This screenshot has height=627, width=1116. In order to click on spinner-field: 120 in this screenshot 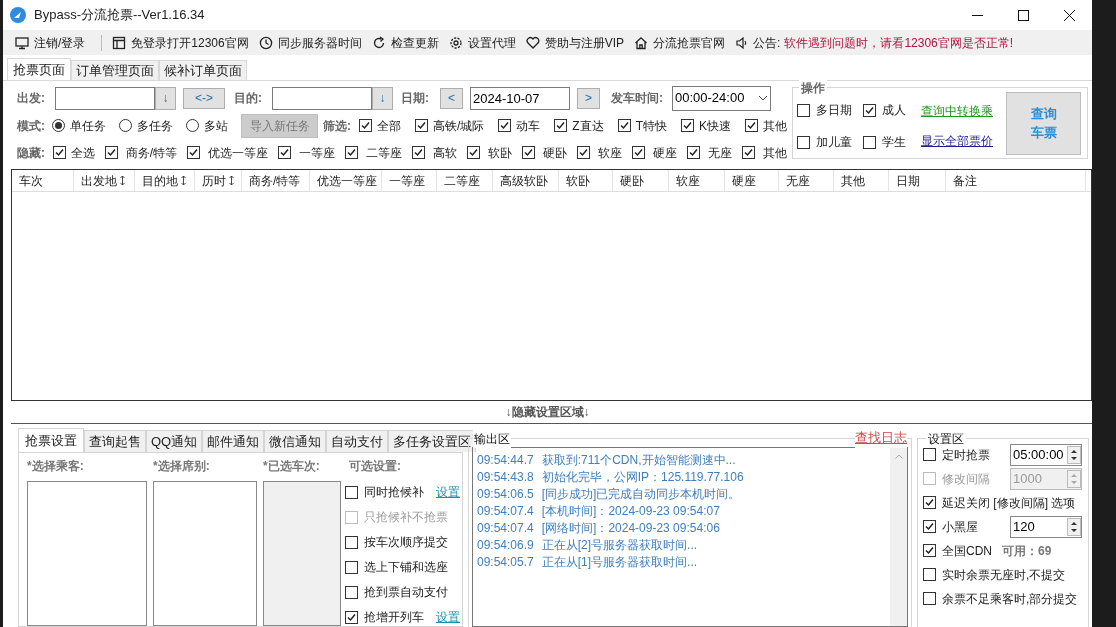, I will do `click(1046, 526)`.